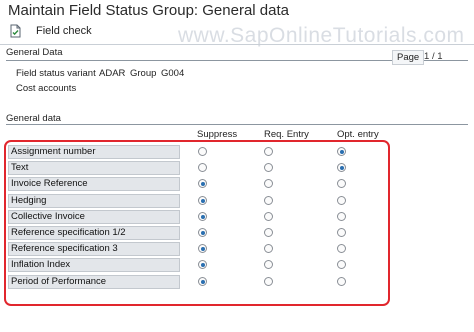 Image resolution: width=474 pixels, height=332 pixels. What do you see at coordinates (112, 73) in the screenshot?
I see `field-status-variant-value: ADAR` at bounding box center [112, 73].